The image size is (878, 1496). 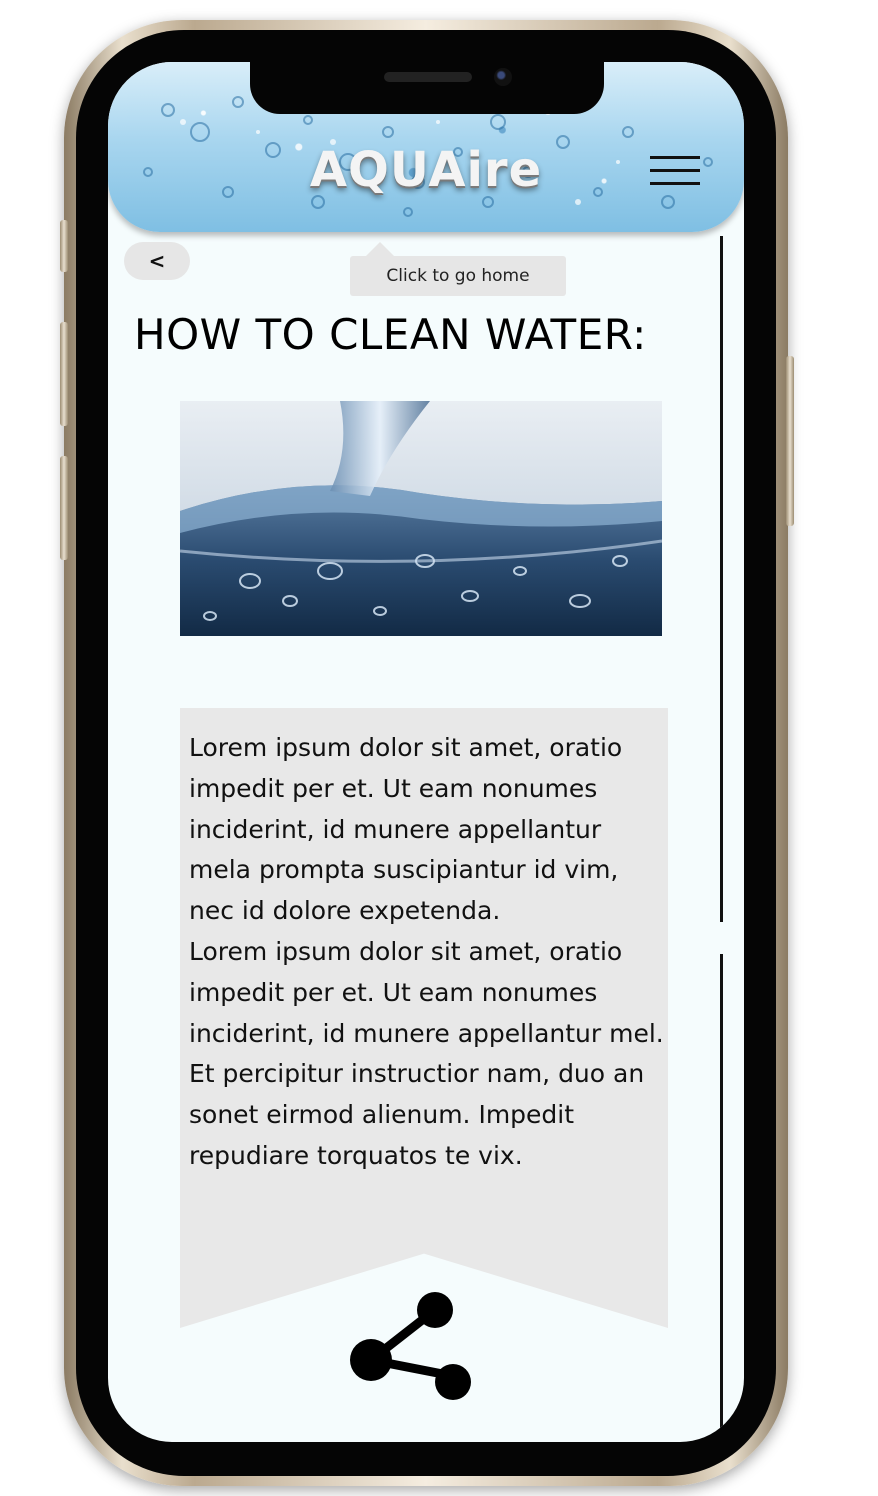 What do you see at coordinates (790, 441) in the screenshot?
I see `phone-power-button` at bounding box center [790, 441].